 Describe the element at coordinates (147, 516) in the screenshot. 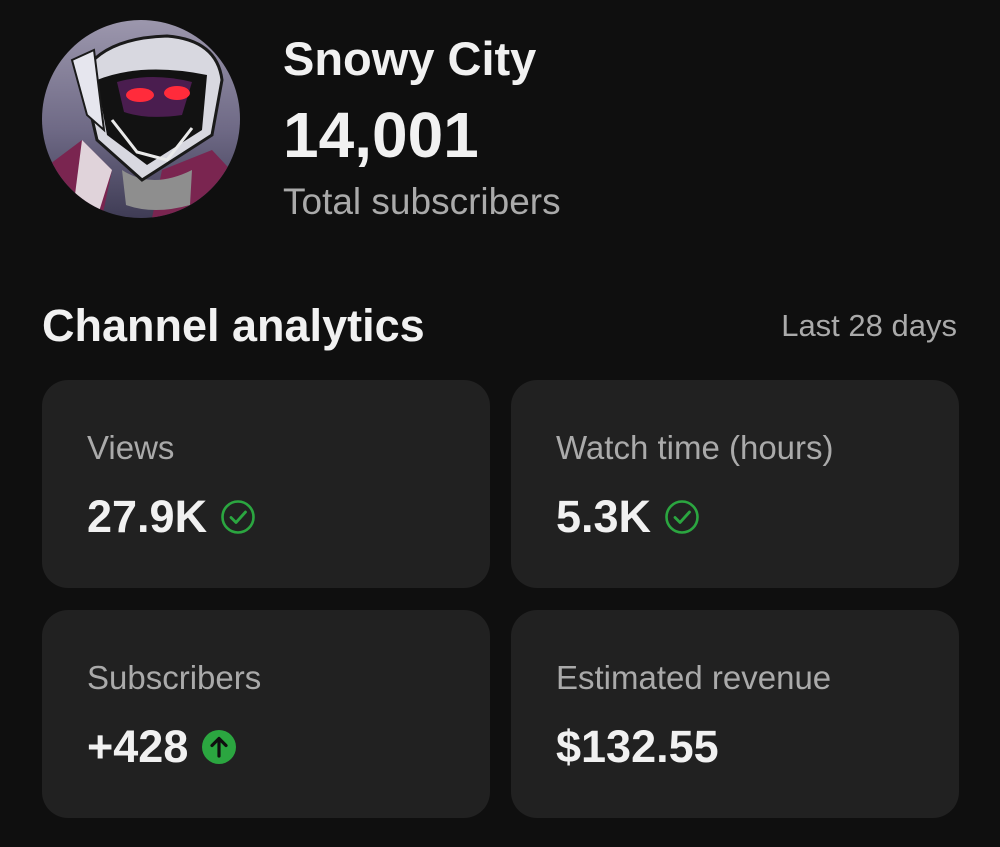

I see `card-value: 27.9K` at that location.